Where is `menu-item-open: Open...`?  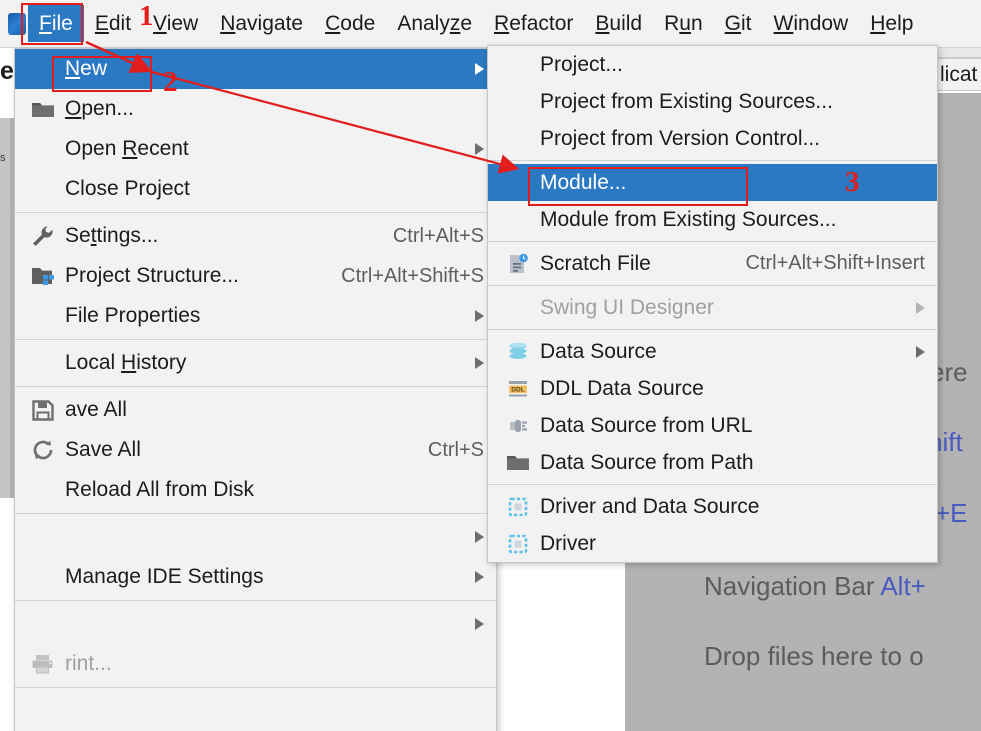 menu-item-open: Open... is located at coordinates (255, 109).